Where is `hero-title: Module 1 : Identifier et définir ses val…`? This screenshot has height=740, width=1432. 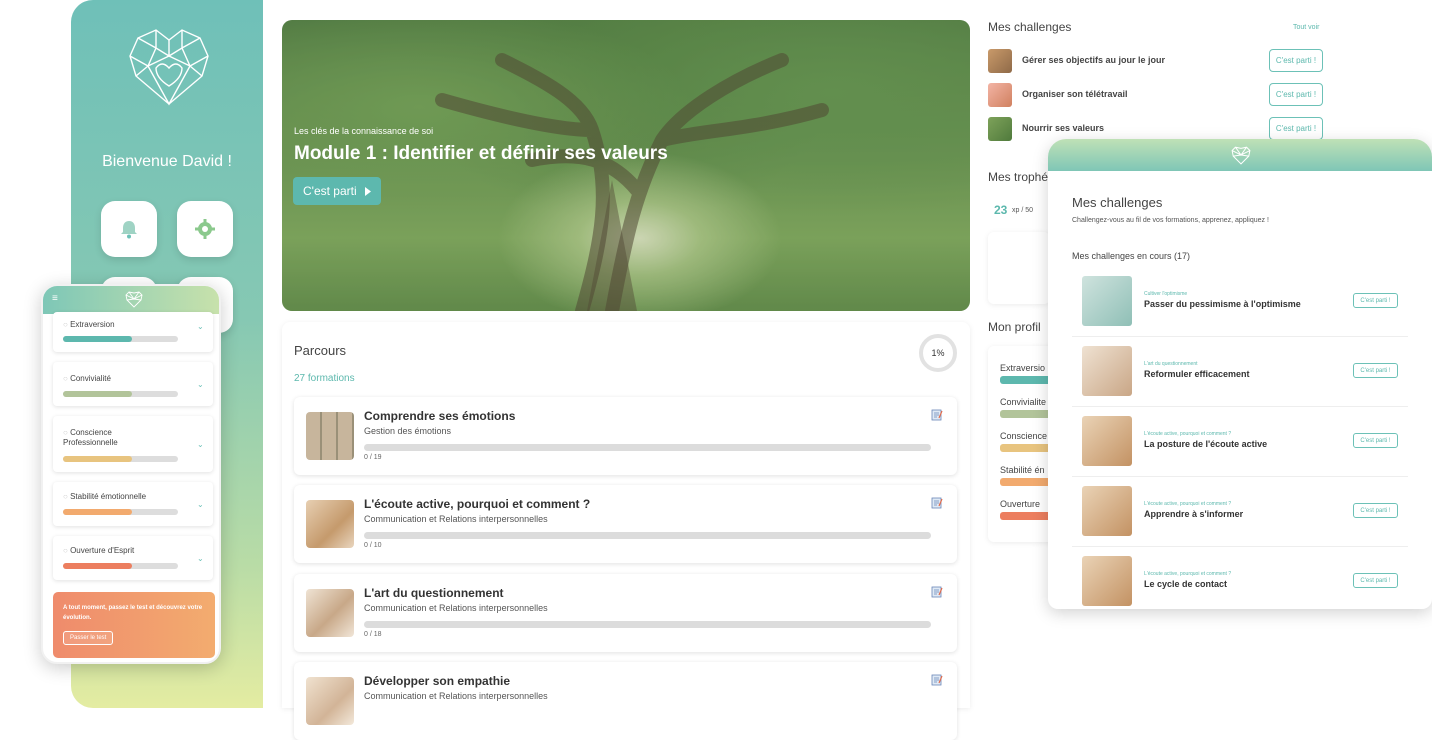
hero-title: Module 1 : Identifier et définir ses val… is located at coordinates (481, 153).